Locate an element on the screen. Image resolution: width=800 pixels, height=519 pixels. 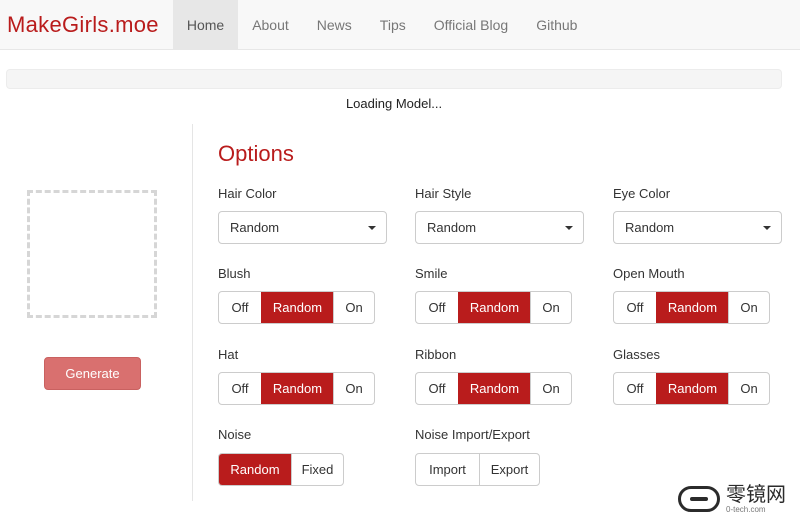
glasses-random-button: Random is located at coordinates (692, 388).